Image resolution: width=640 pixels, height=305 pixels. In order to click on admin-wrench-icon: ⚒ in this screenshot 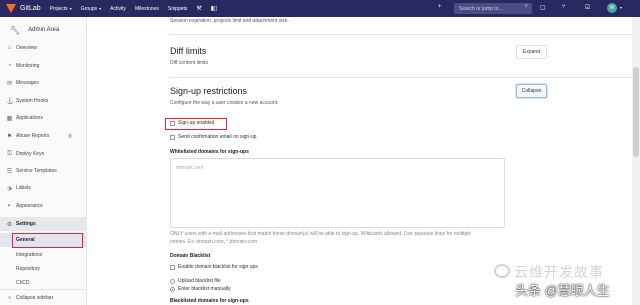, I will do `click(198, 8)`.